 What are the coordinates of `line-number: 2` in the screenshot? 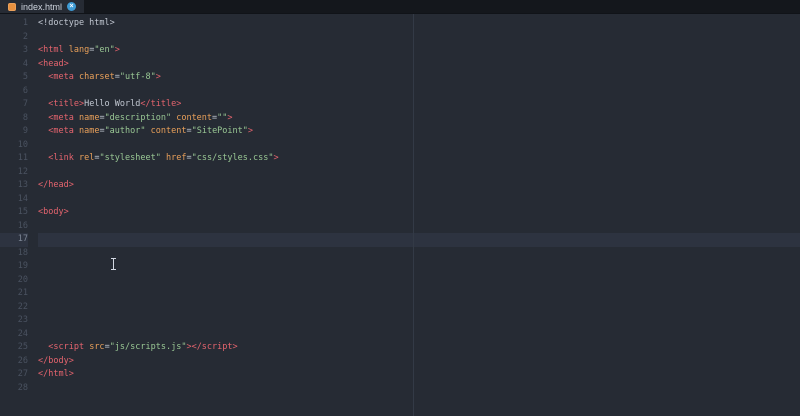 It's located at (14, 38).